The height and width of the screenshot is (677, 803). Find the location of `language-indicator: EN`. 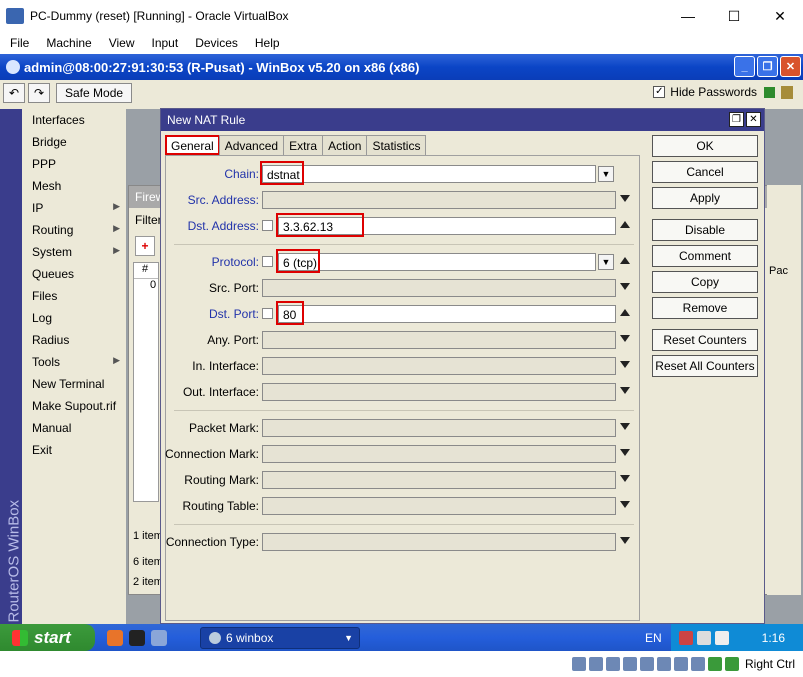

language-indicator: EN is located at coordinates (653, 638).